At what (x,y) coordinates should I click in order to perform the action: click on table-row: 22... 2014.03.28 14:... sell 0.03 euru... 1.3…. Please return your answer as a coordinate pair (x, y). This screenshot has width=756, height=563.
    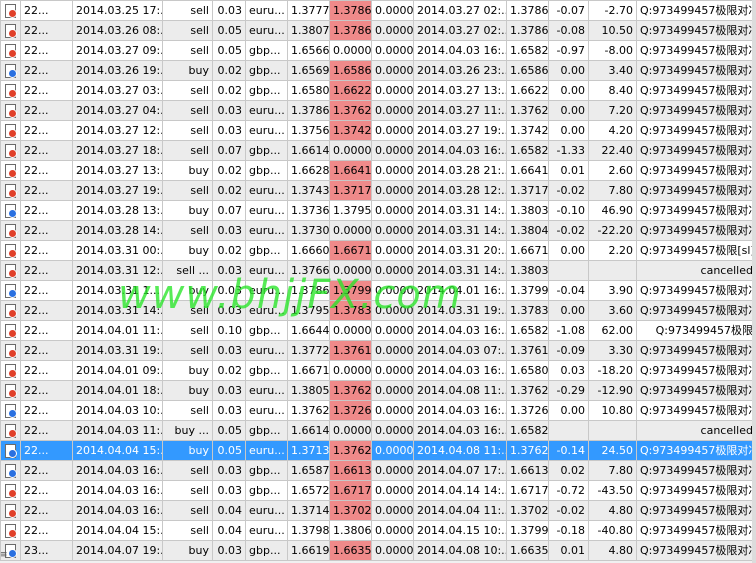
    Looking at the image, I should click on (378, 230).